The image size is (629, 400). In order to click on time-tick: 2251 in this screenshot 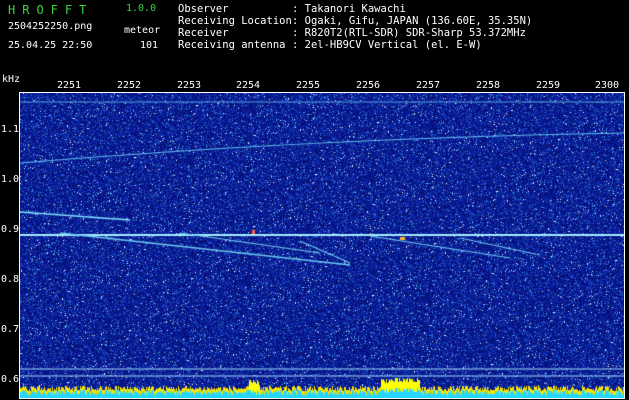, I will do `click(69, 85)`.